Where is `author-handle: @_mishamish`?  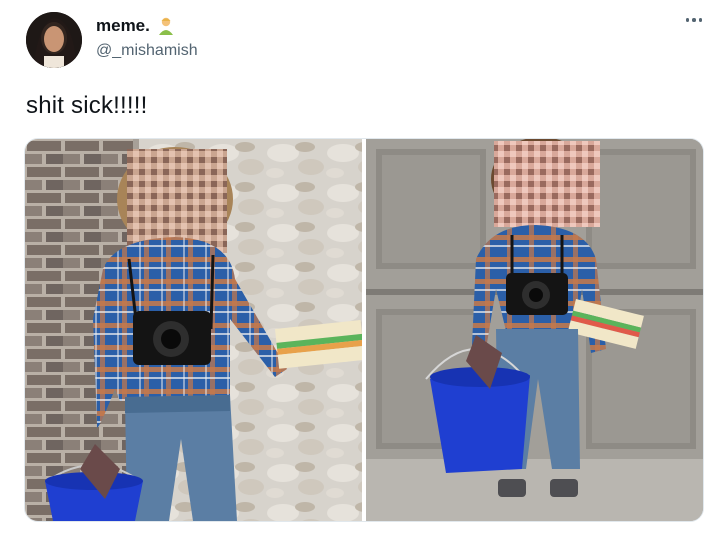
author-handle: @_mishamish is located at coordinates (147, 51).